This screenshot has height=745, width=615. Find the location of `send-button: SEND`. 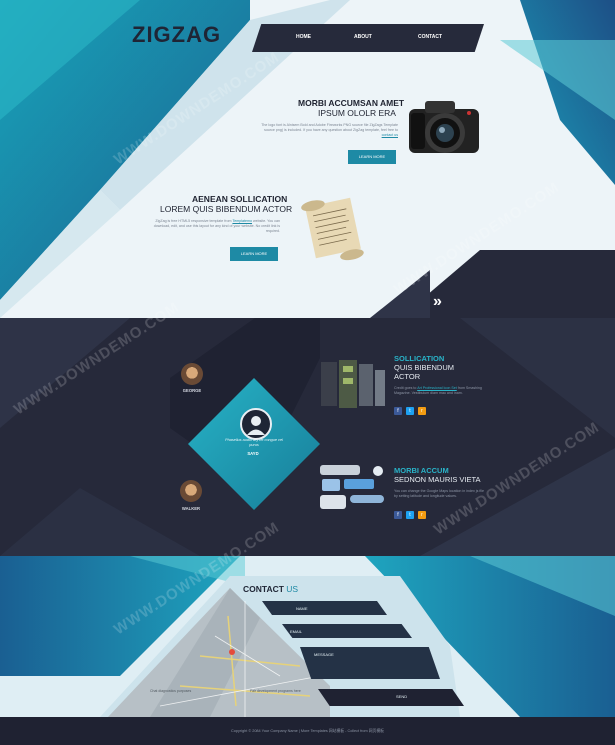

send-button: SEND is located at coordinates (391, 697).